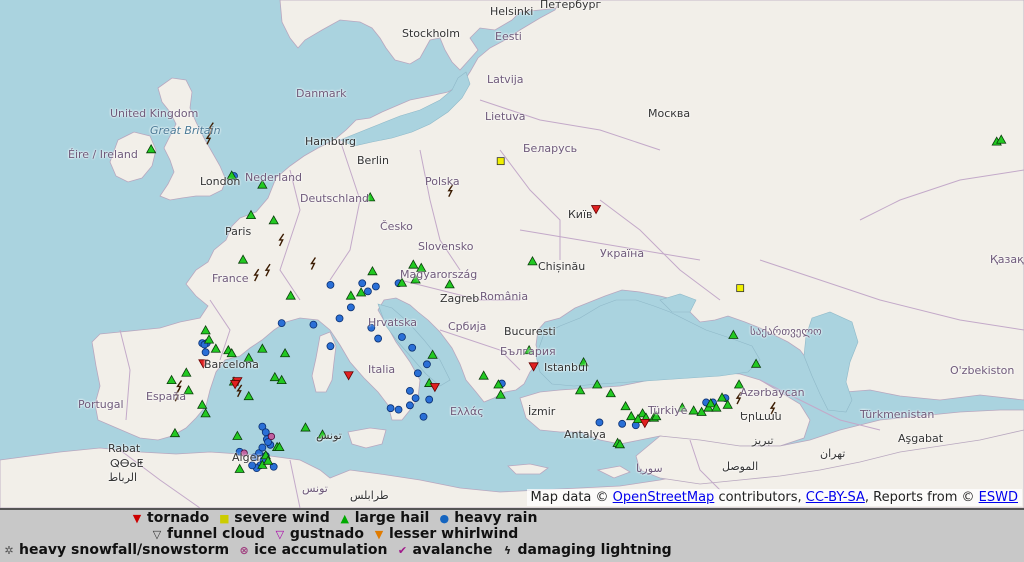  What do you see at coordinates (446, 246) in the screenshot?
I see `map-label-country: Slovensko` at bounding box center [446, 246].